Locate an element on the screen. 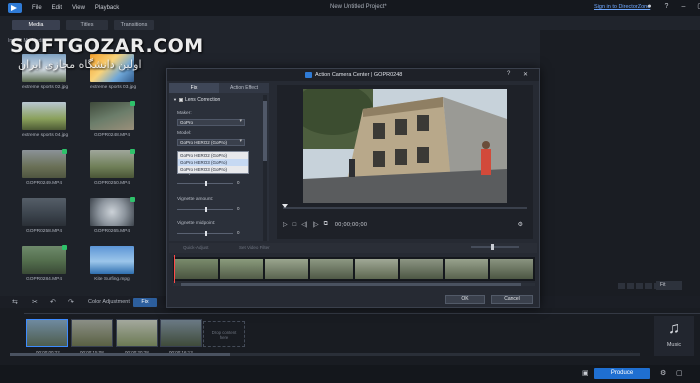 This screenshot has height=383, width=700. menu-view: View is located at coordinates (78, 8).